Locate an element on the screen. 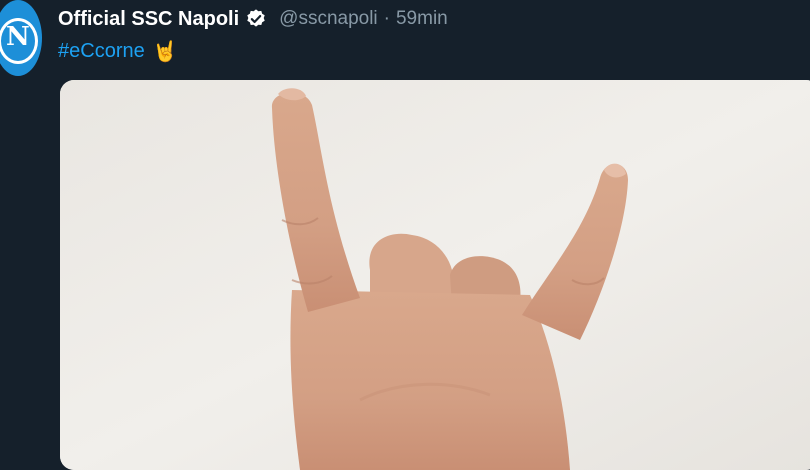 The height and width of the screenshot is (470, 810). display-name: Official SSC Napoli is located at coordinates (148, 19).